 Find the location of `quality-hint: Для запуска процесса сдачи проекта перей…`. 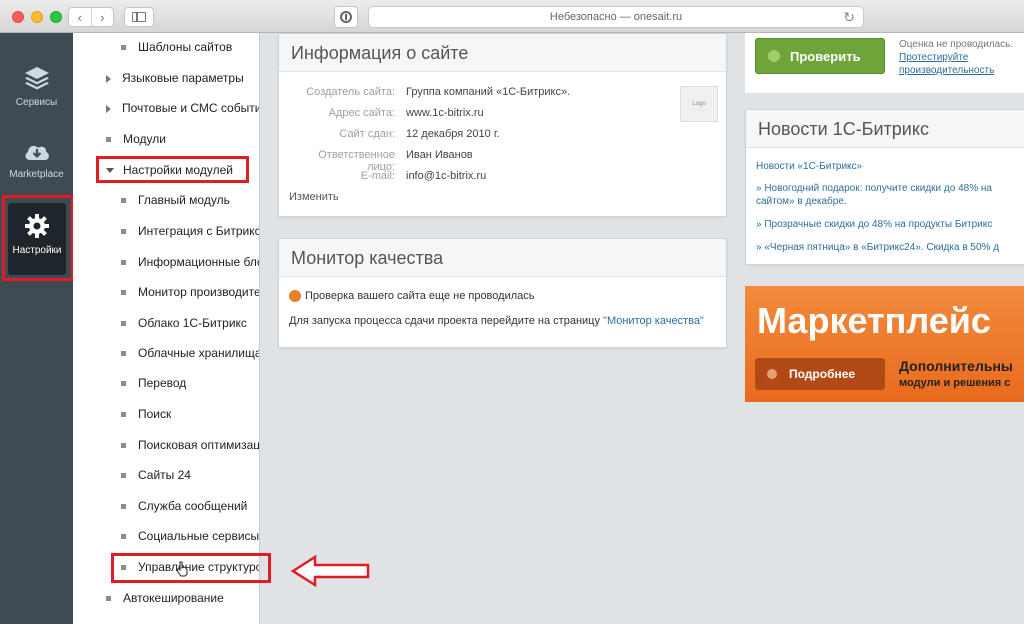

quality-hint: Для запуска процесса сдачи проекта перей… is located at coordinates (496, 321).